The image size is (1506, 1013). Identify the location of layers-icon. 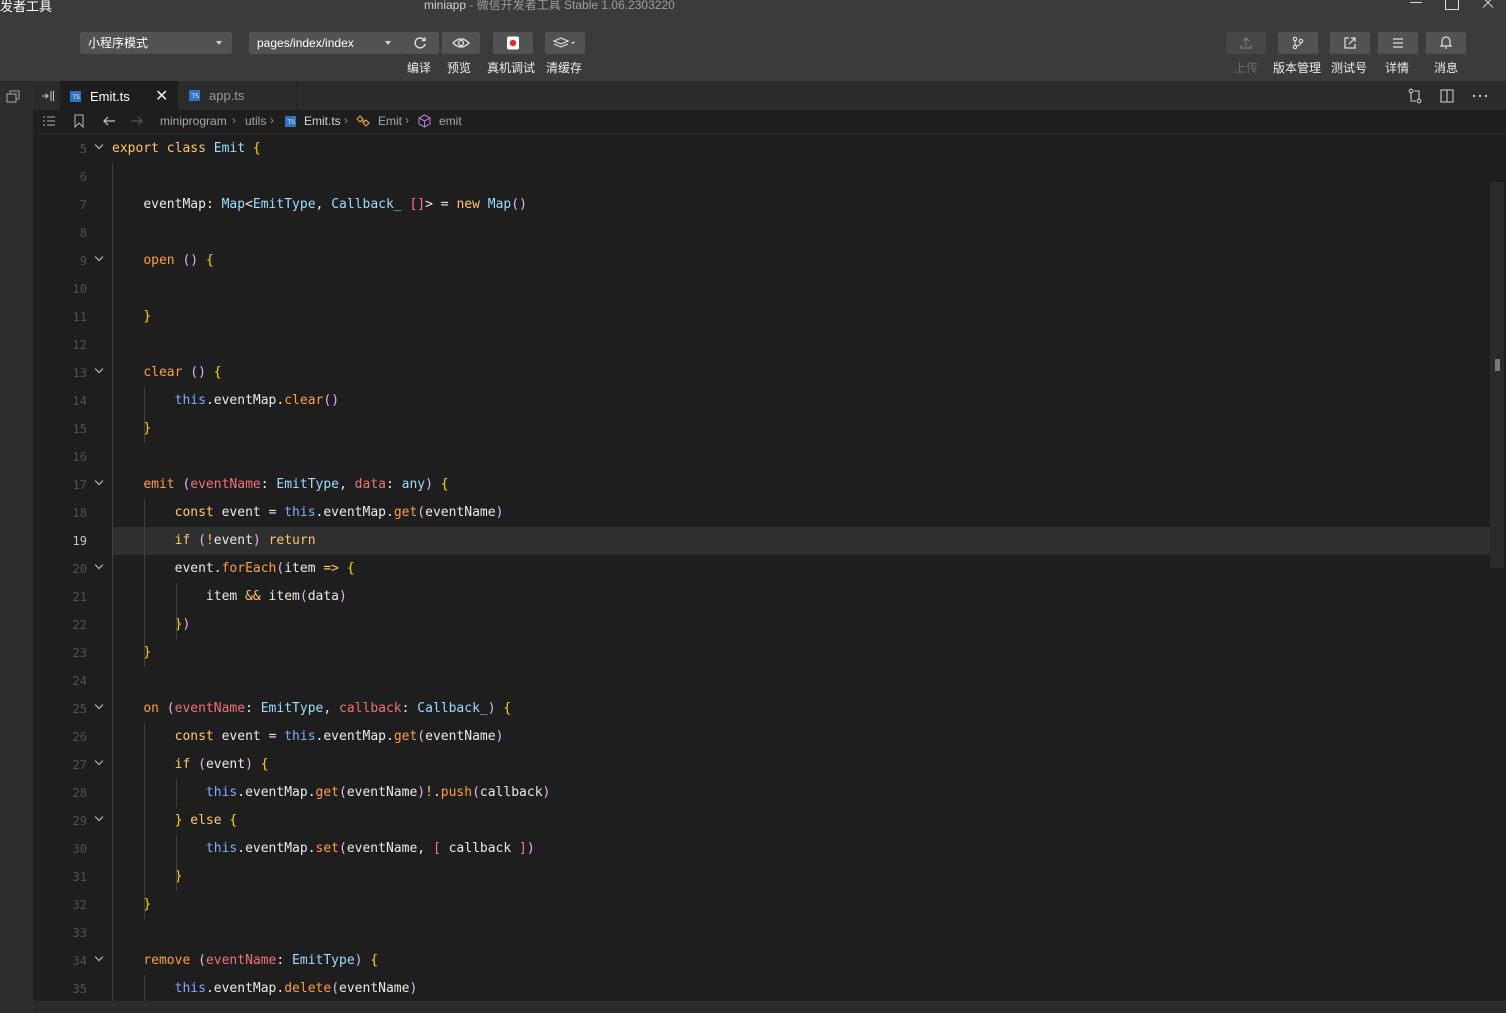
(564, 42).